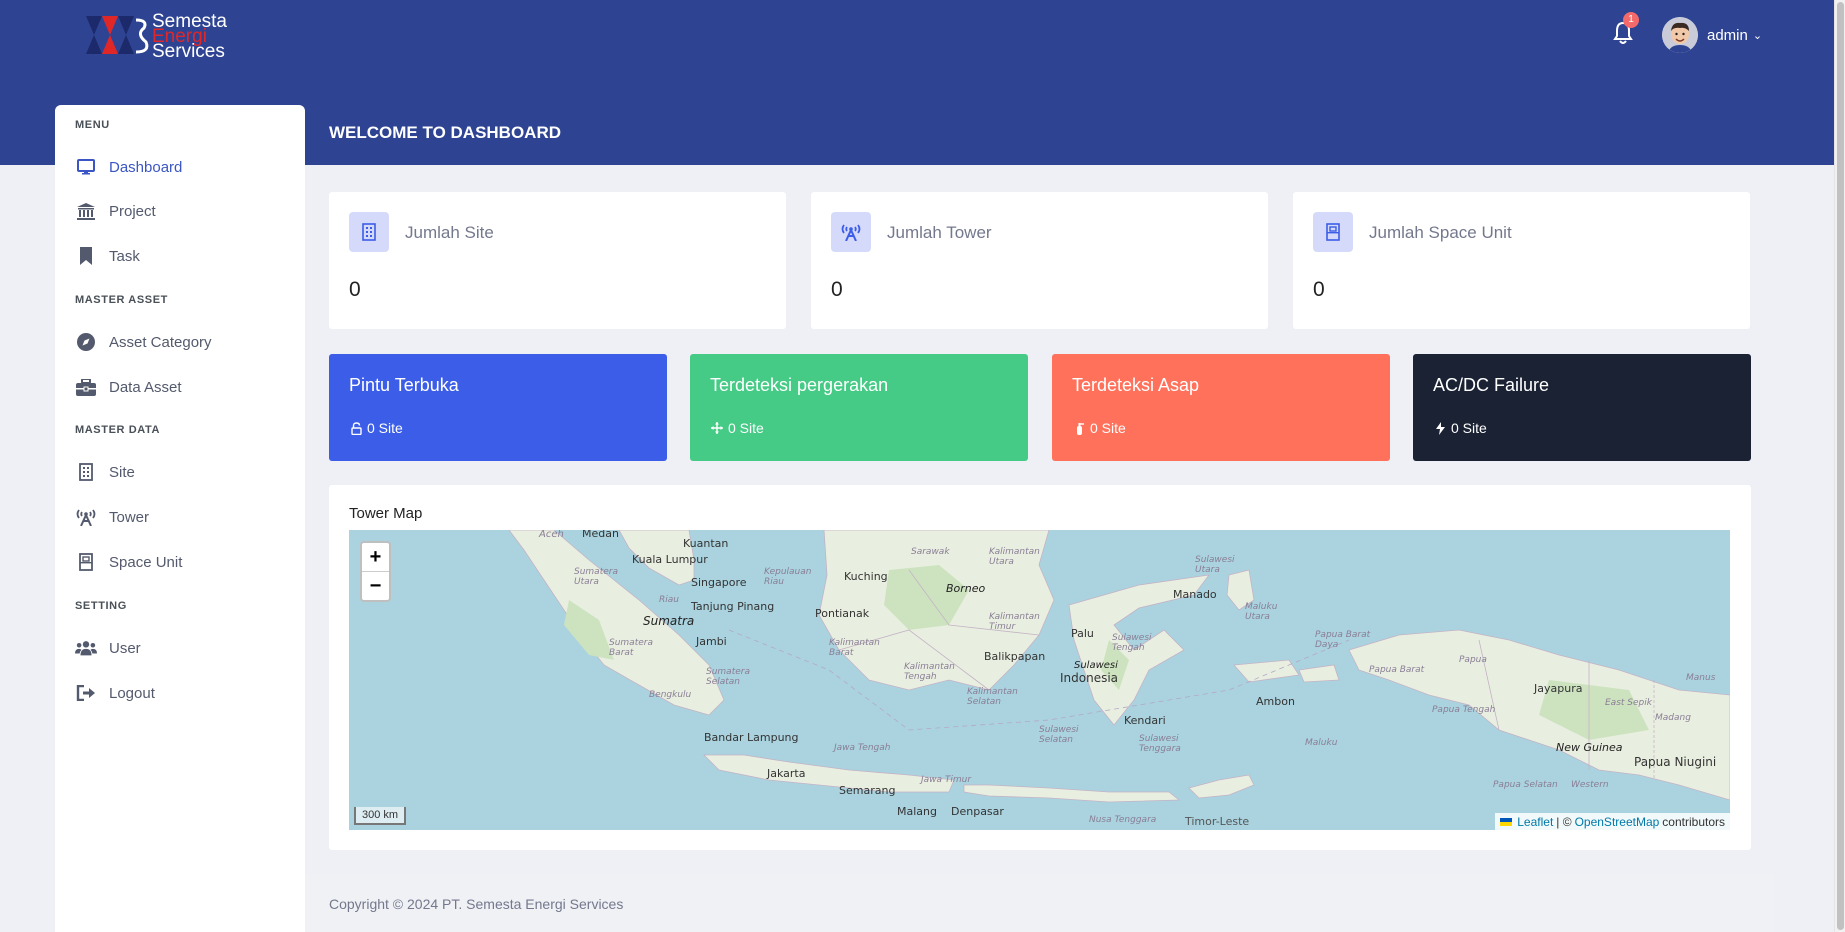 The width and height of the screenshot is (1845, 932). I want to click on sidebar-item-label: Dashboard, so click(146, 167).